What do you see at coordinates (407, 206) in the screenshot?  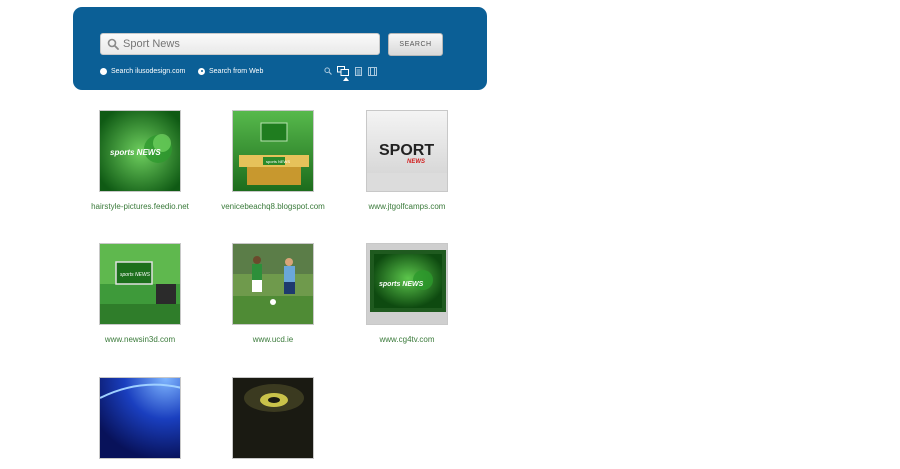 I see `result-caption: www.jtgolfcamps.com` at bounding box center [407, 206].